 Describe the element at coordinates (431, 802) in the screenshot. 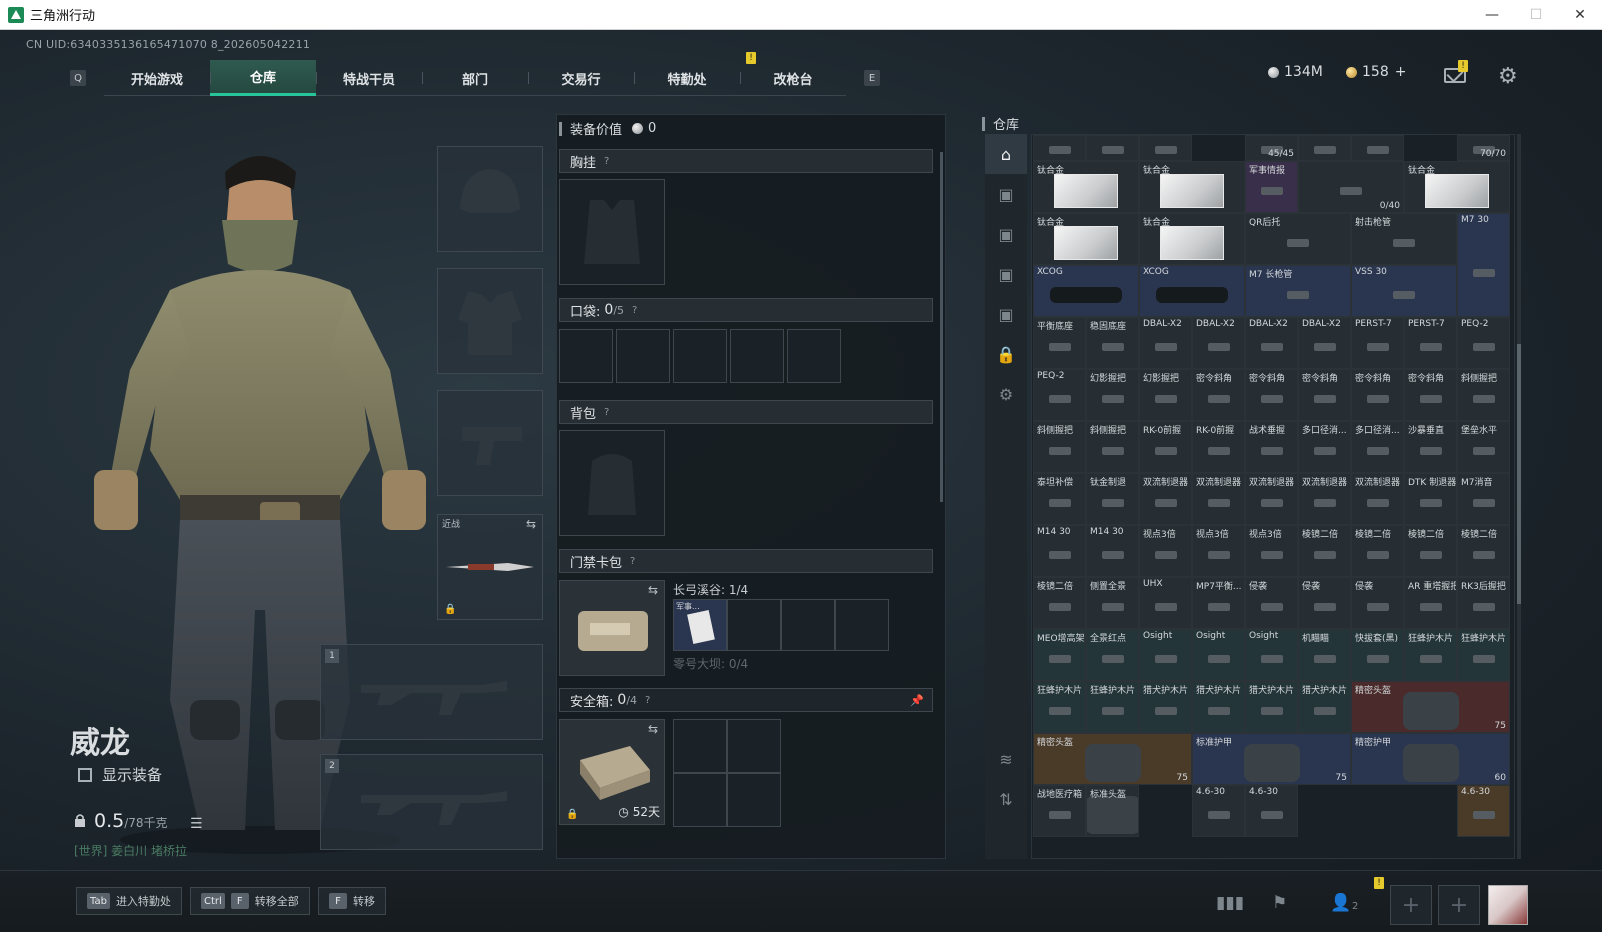

I see `secondary-weapon-slot: 2` at that location.